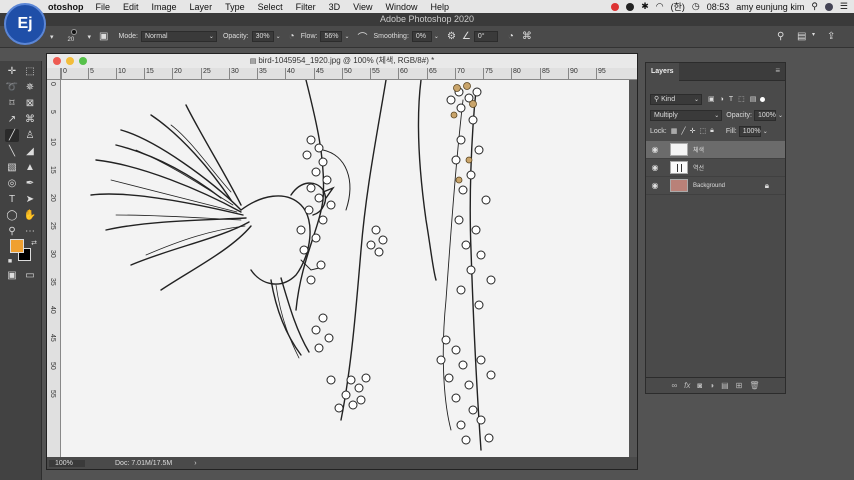 The height and width of the screenshot is (480, 854). I want to click on eyedropper-tool-icon: ↗, so click(12, 119).